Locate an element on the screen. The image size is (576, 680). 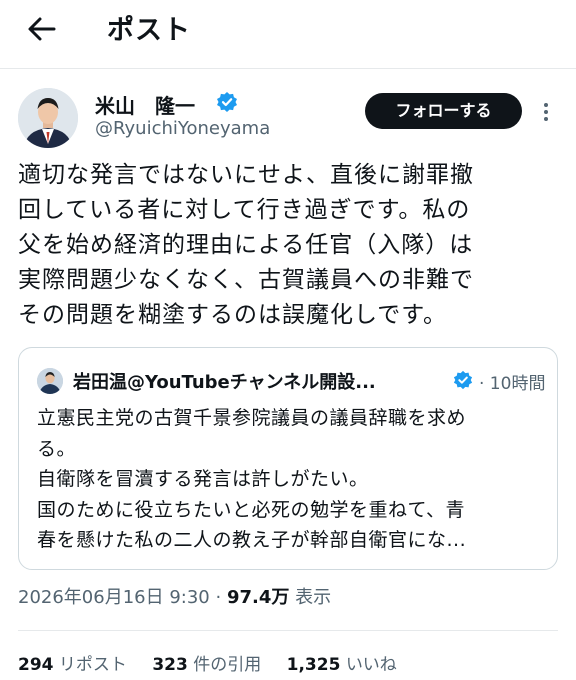
arrow-left-icon is located at coordinates (42, 29).